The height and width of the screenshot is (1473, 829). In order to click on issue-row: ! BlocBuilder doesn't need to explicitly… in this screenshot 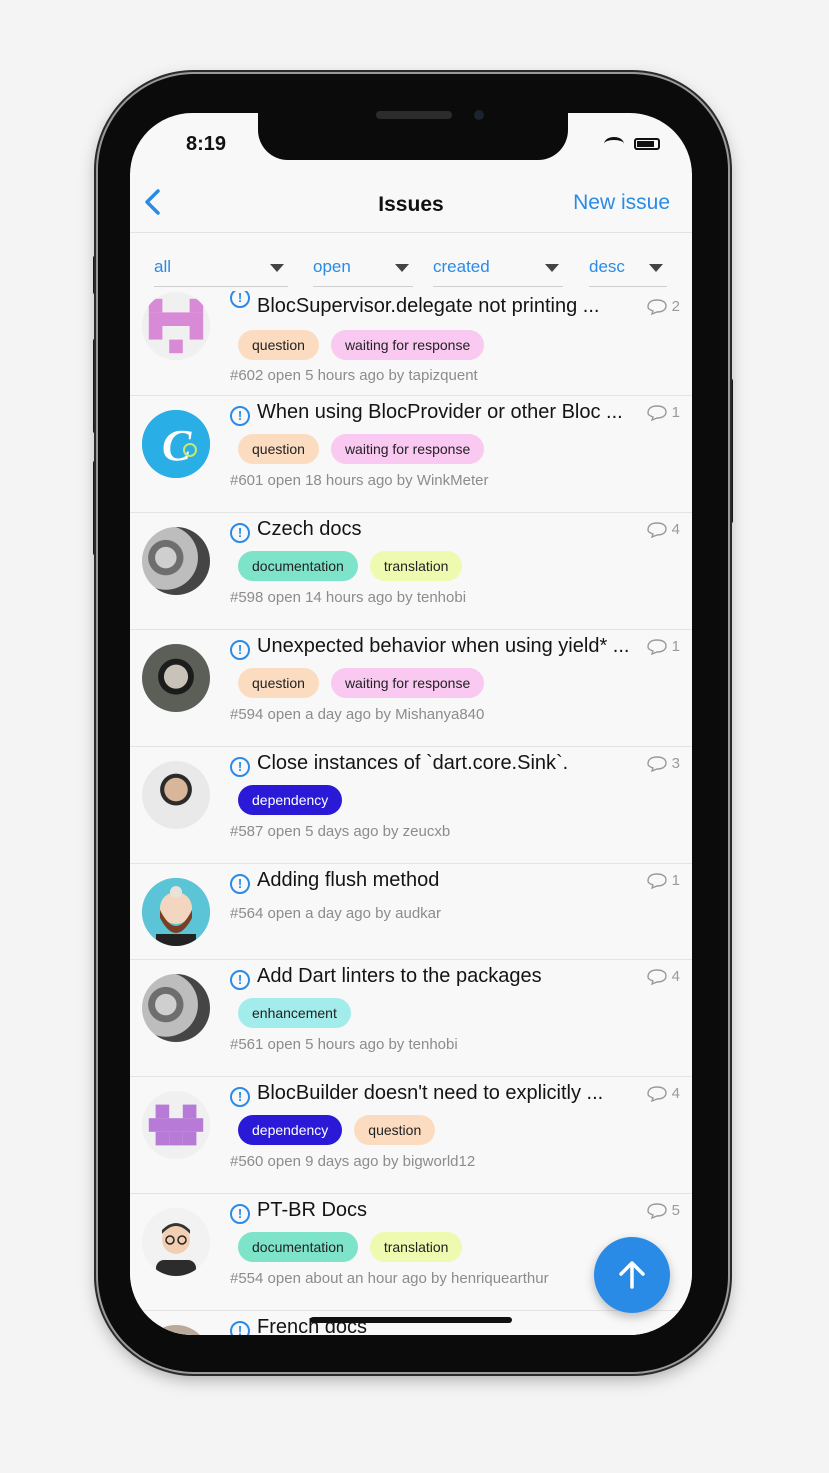, I will do `click(411, 1135)`.